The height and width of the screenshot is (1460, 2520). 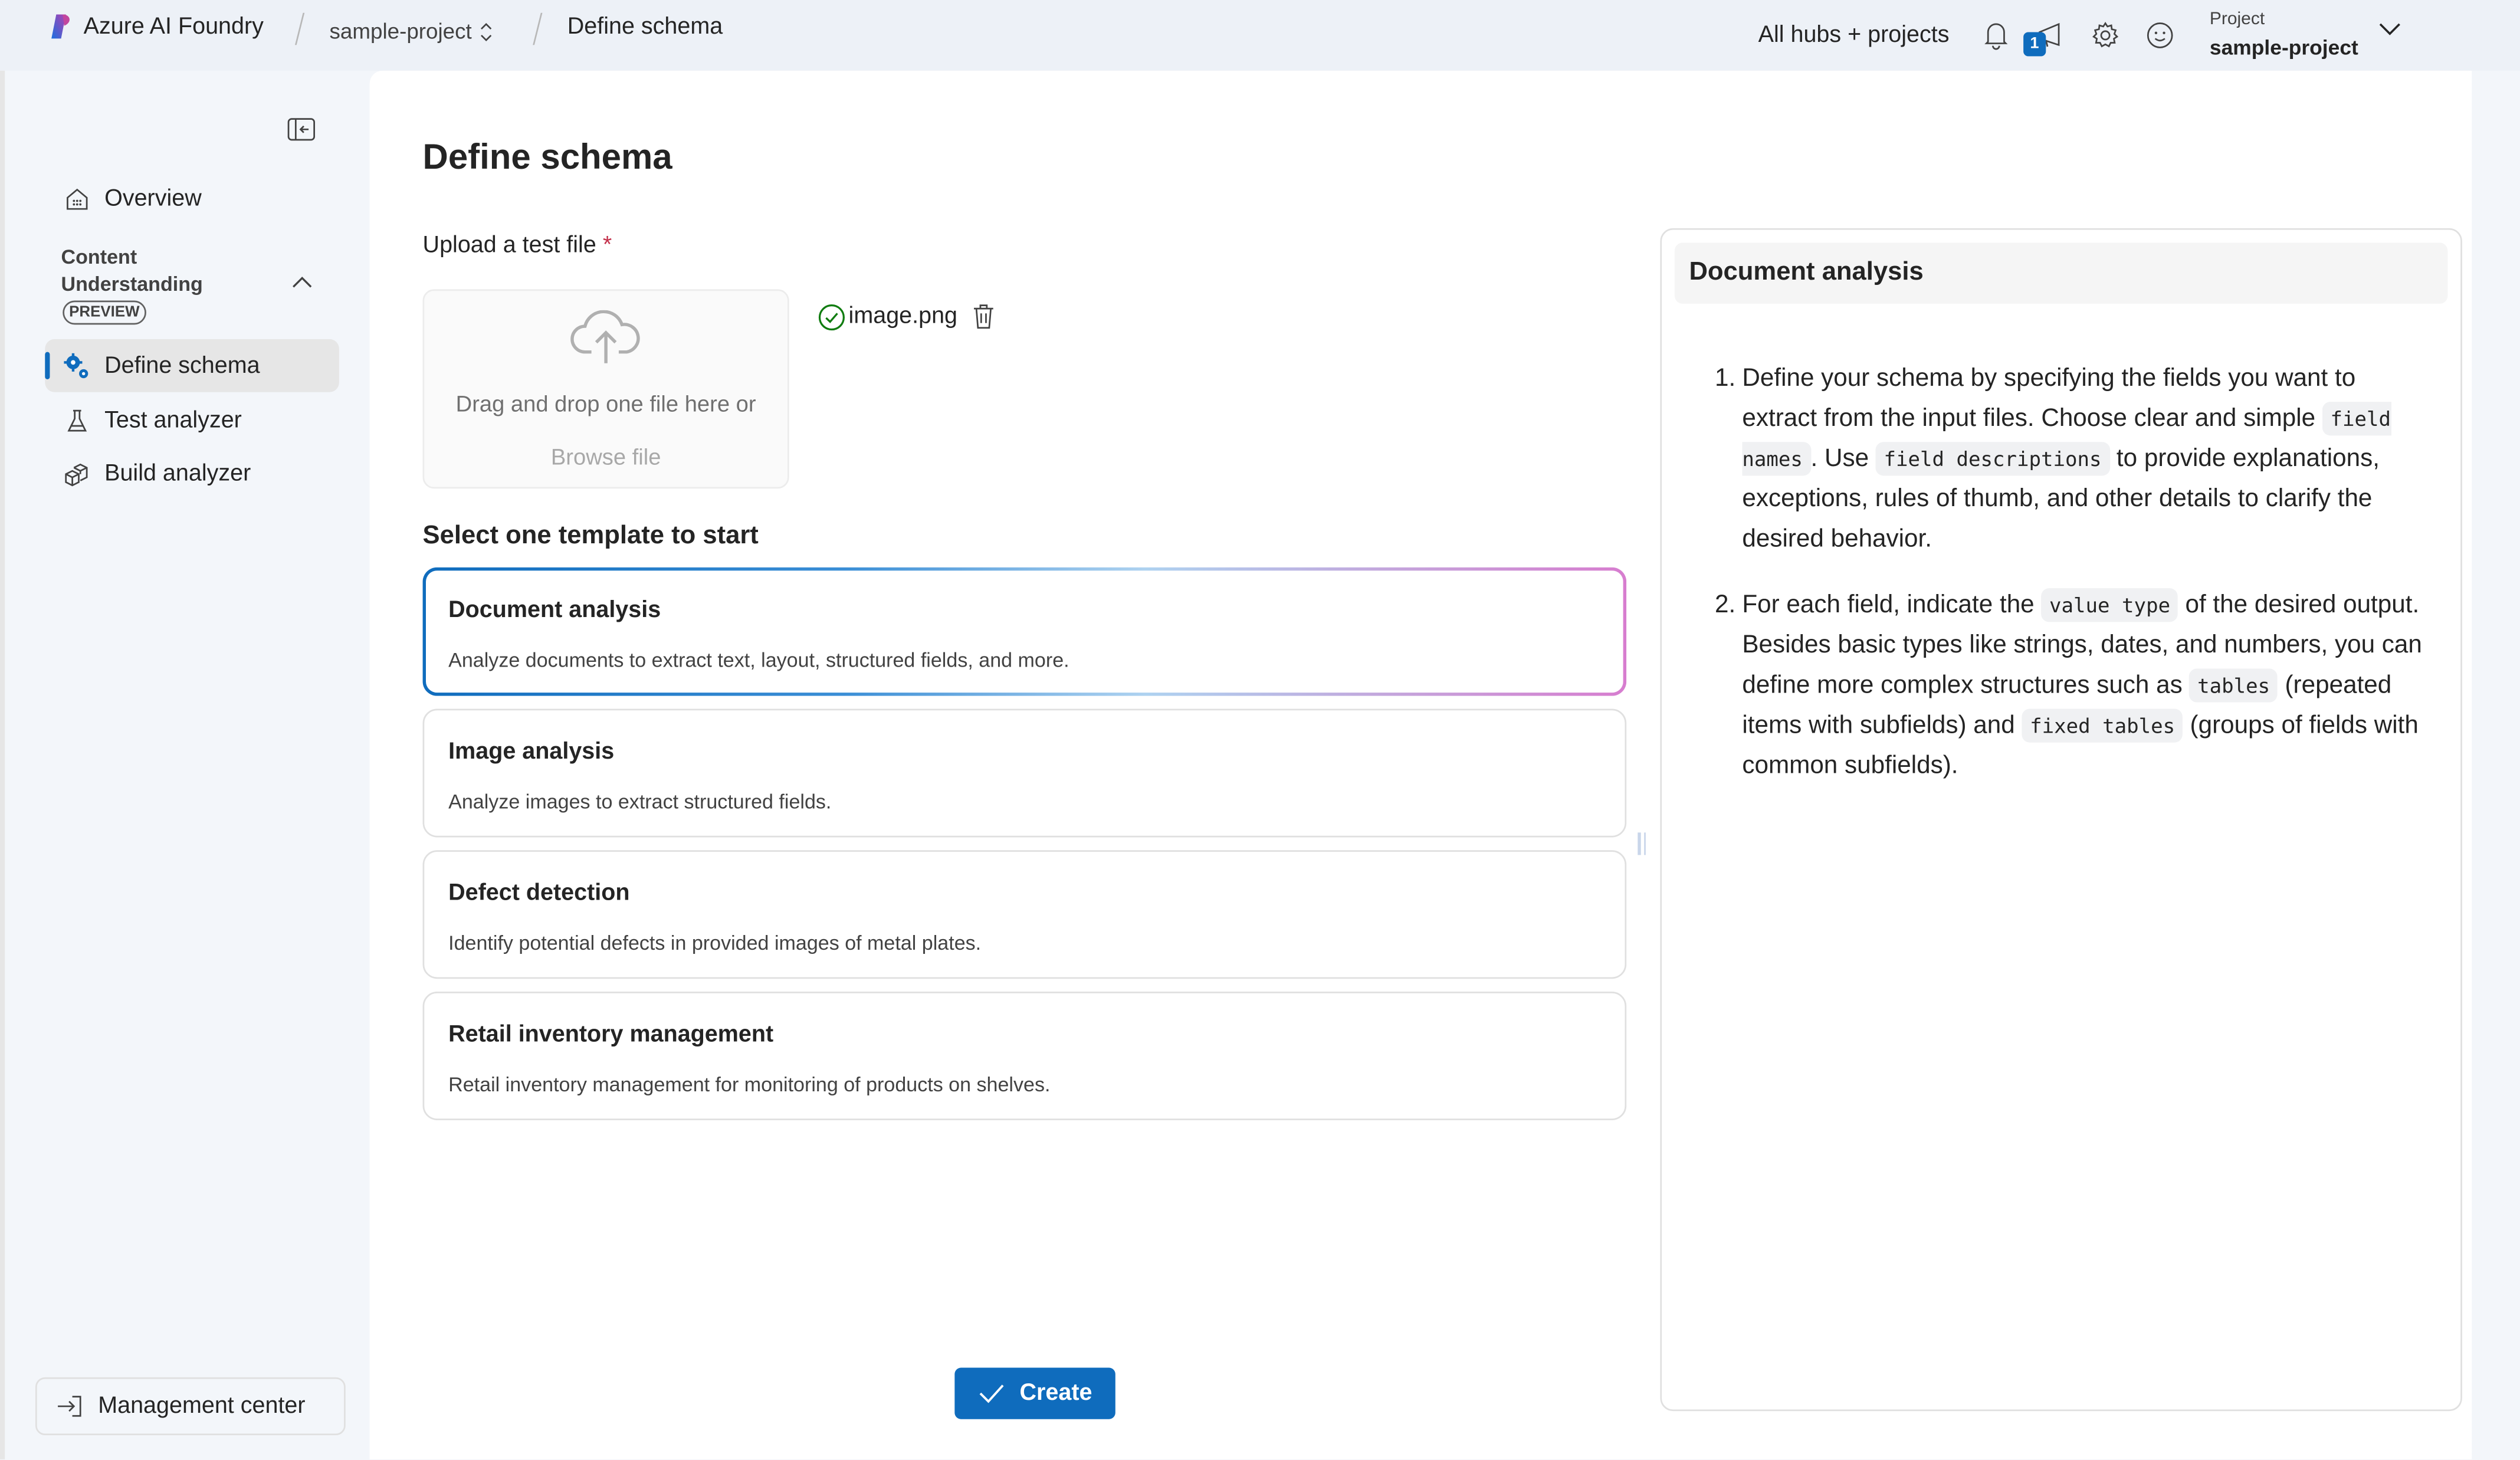 What do you see at coordinates (182, 366) in the screenshot?
I see `sidebar-item-label: Define schema` at bounding box center [182, 366].